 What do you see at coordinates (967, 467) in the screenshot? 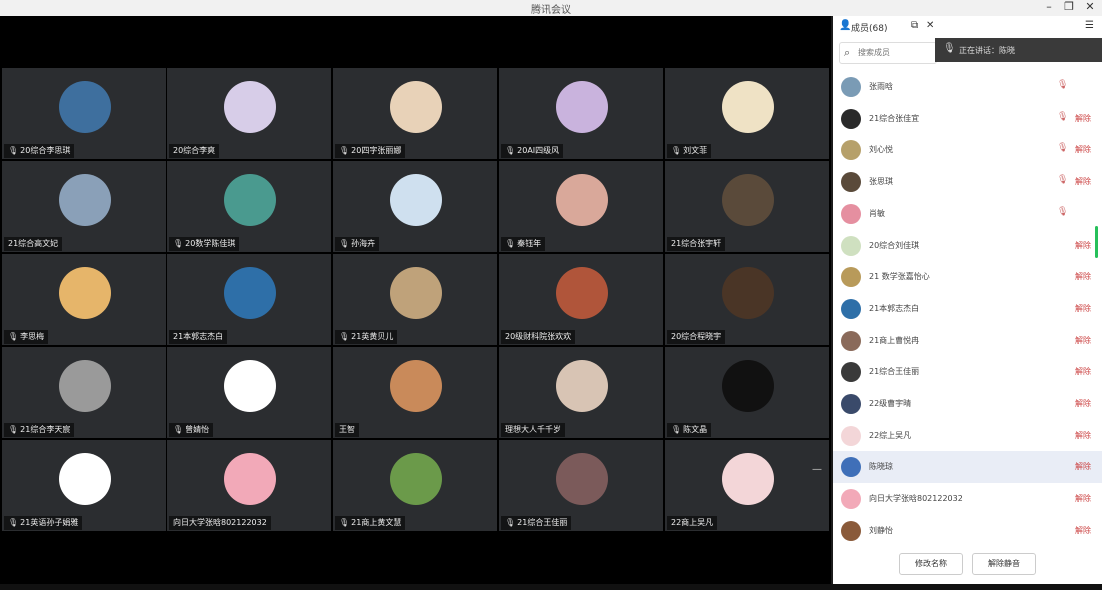
I see `member-row: 陈晓琼 解除` at bounding box center [967, 467].